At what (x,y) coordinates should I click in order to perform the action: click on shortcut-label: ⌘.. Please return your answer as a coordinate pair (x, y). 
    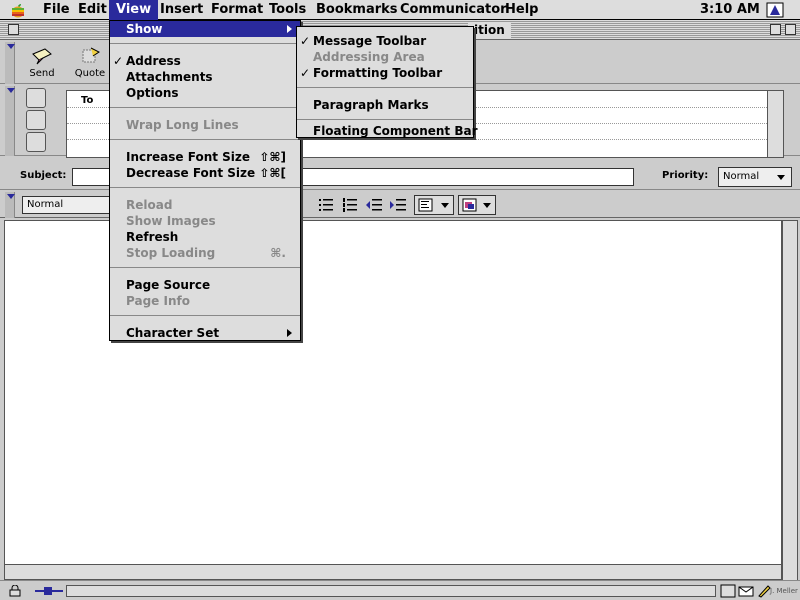
    Looking at the image, I should click on (278, 253).